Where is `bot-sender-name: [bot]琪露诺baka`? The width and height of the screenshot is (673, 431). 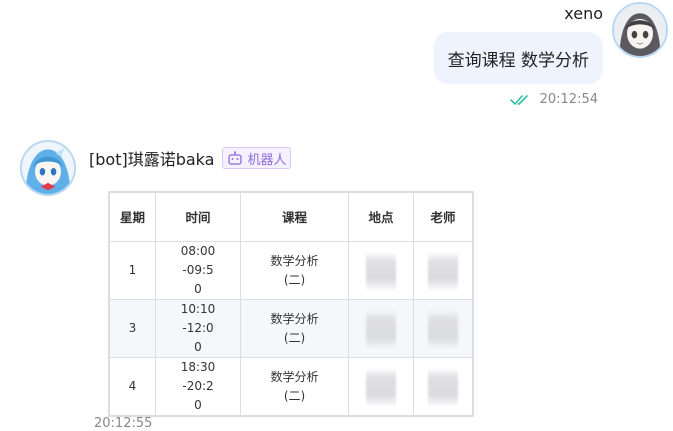 bot-sender-name: [bot]琪露诺baka is located at coordinates (152, 159).